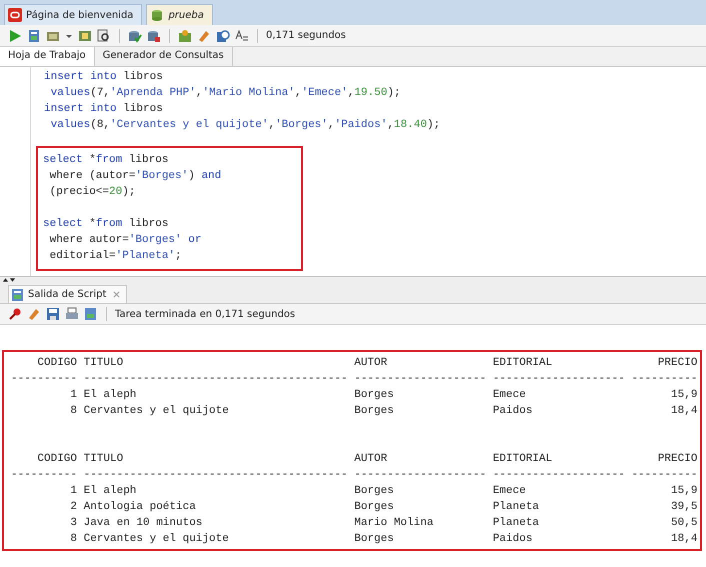  What do you see at coordinates (226, 93) in the screenshot?
I see `code-line: values(7,'Aprenda PHP','Mario Molina','Emece',19.50);` at bounding box center [226, 93].